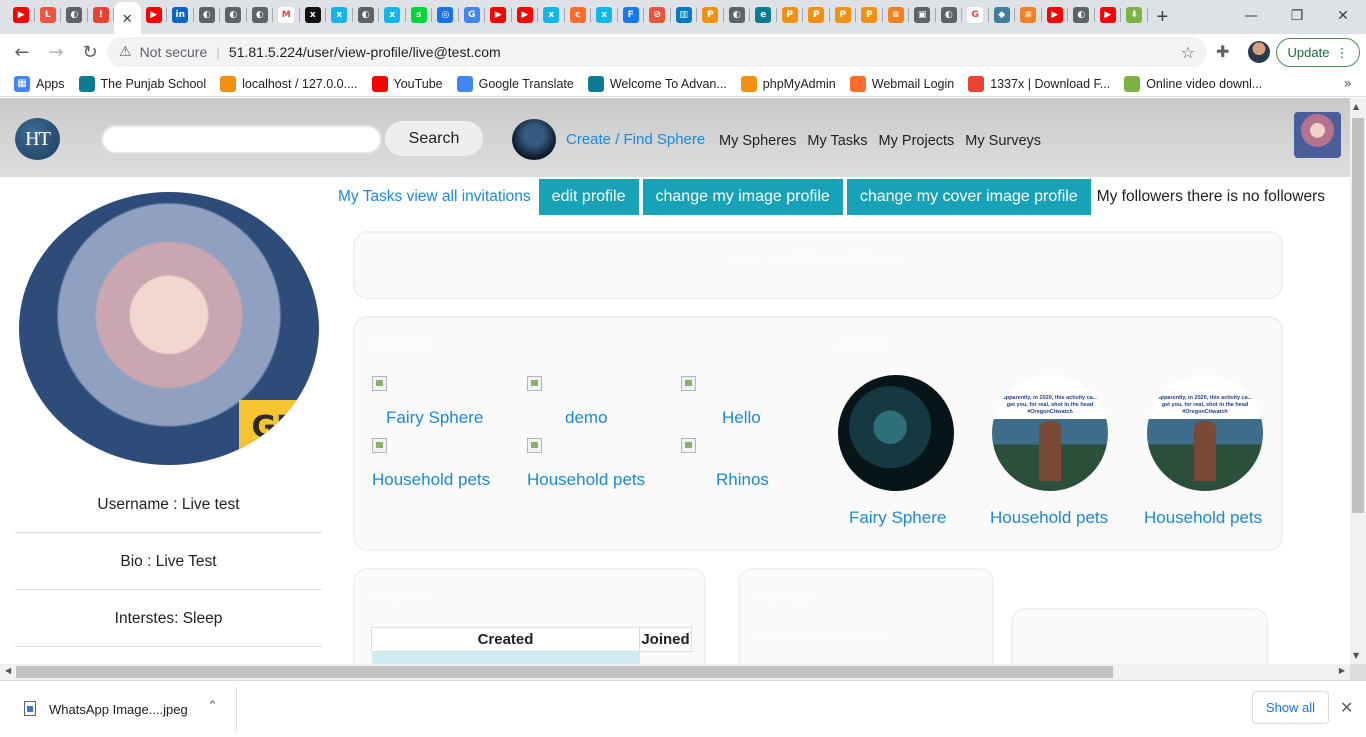 This screenshot has height=737, width=1366. Describe the element at coordinates (586, 418) in the screenshot. I see `created-sphere-link: demo` at that location.